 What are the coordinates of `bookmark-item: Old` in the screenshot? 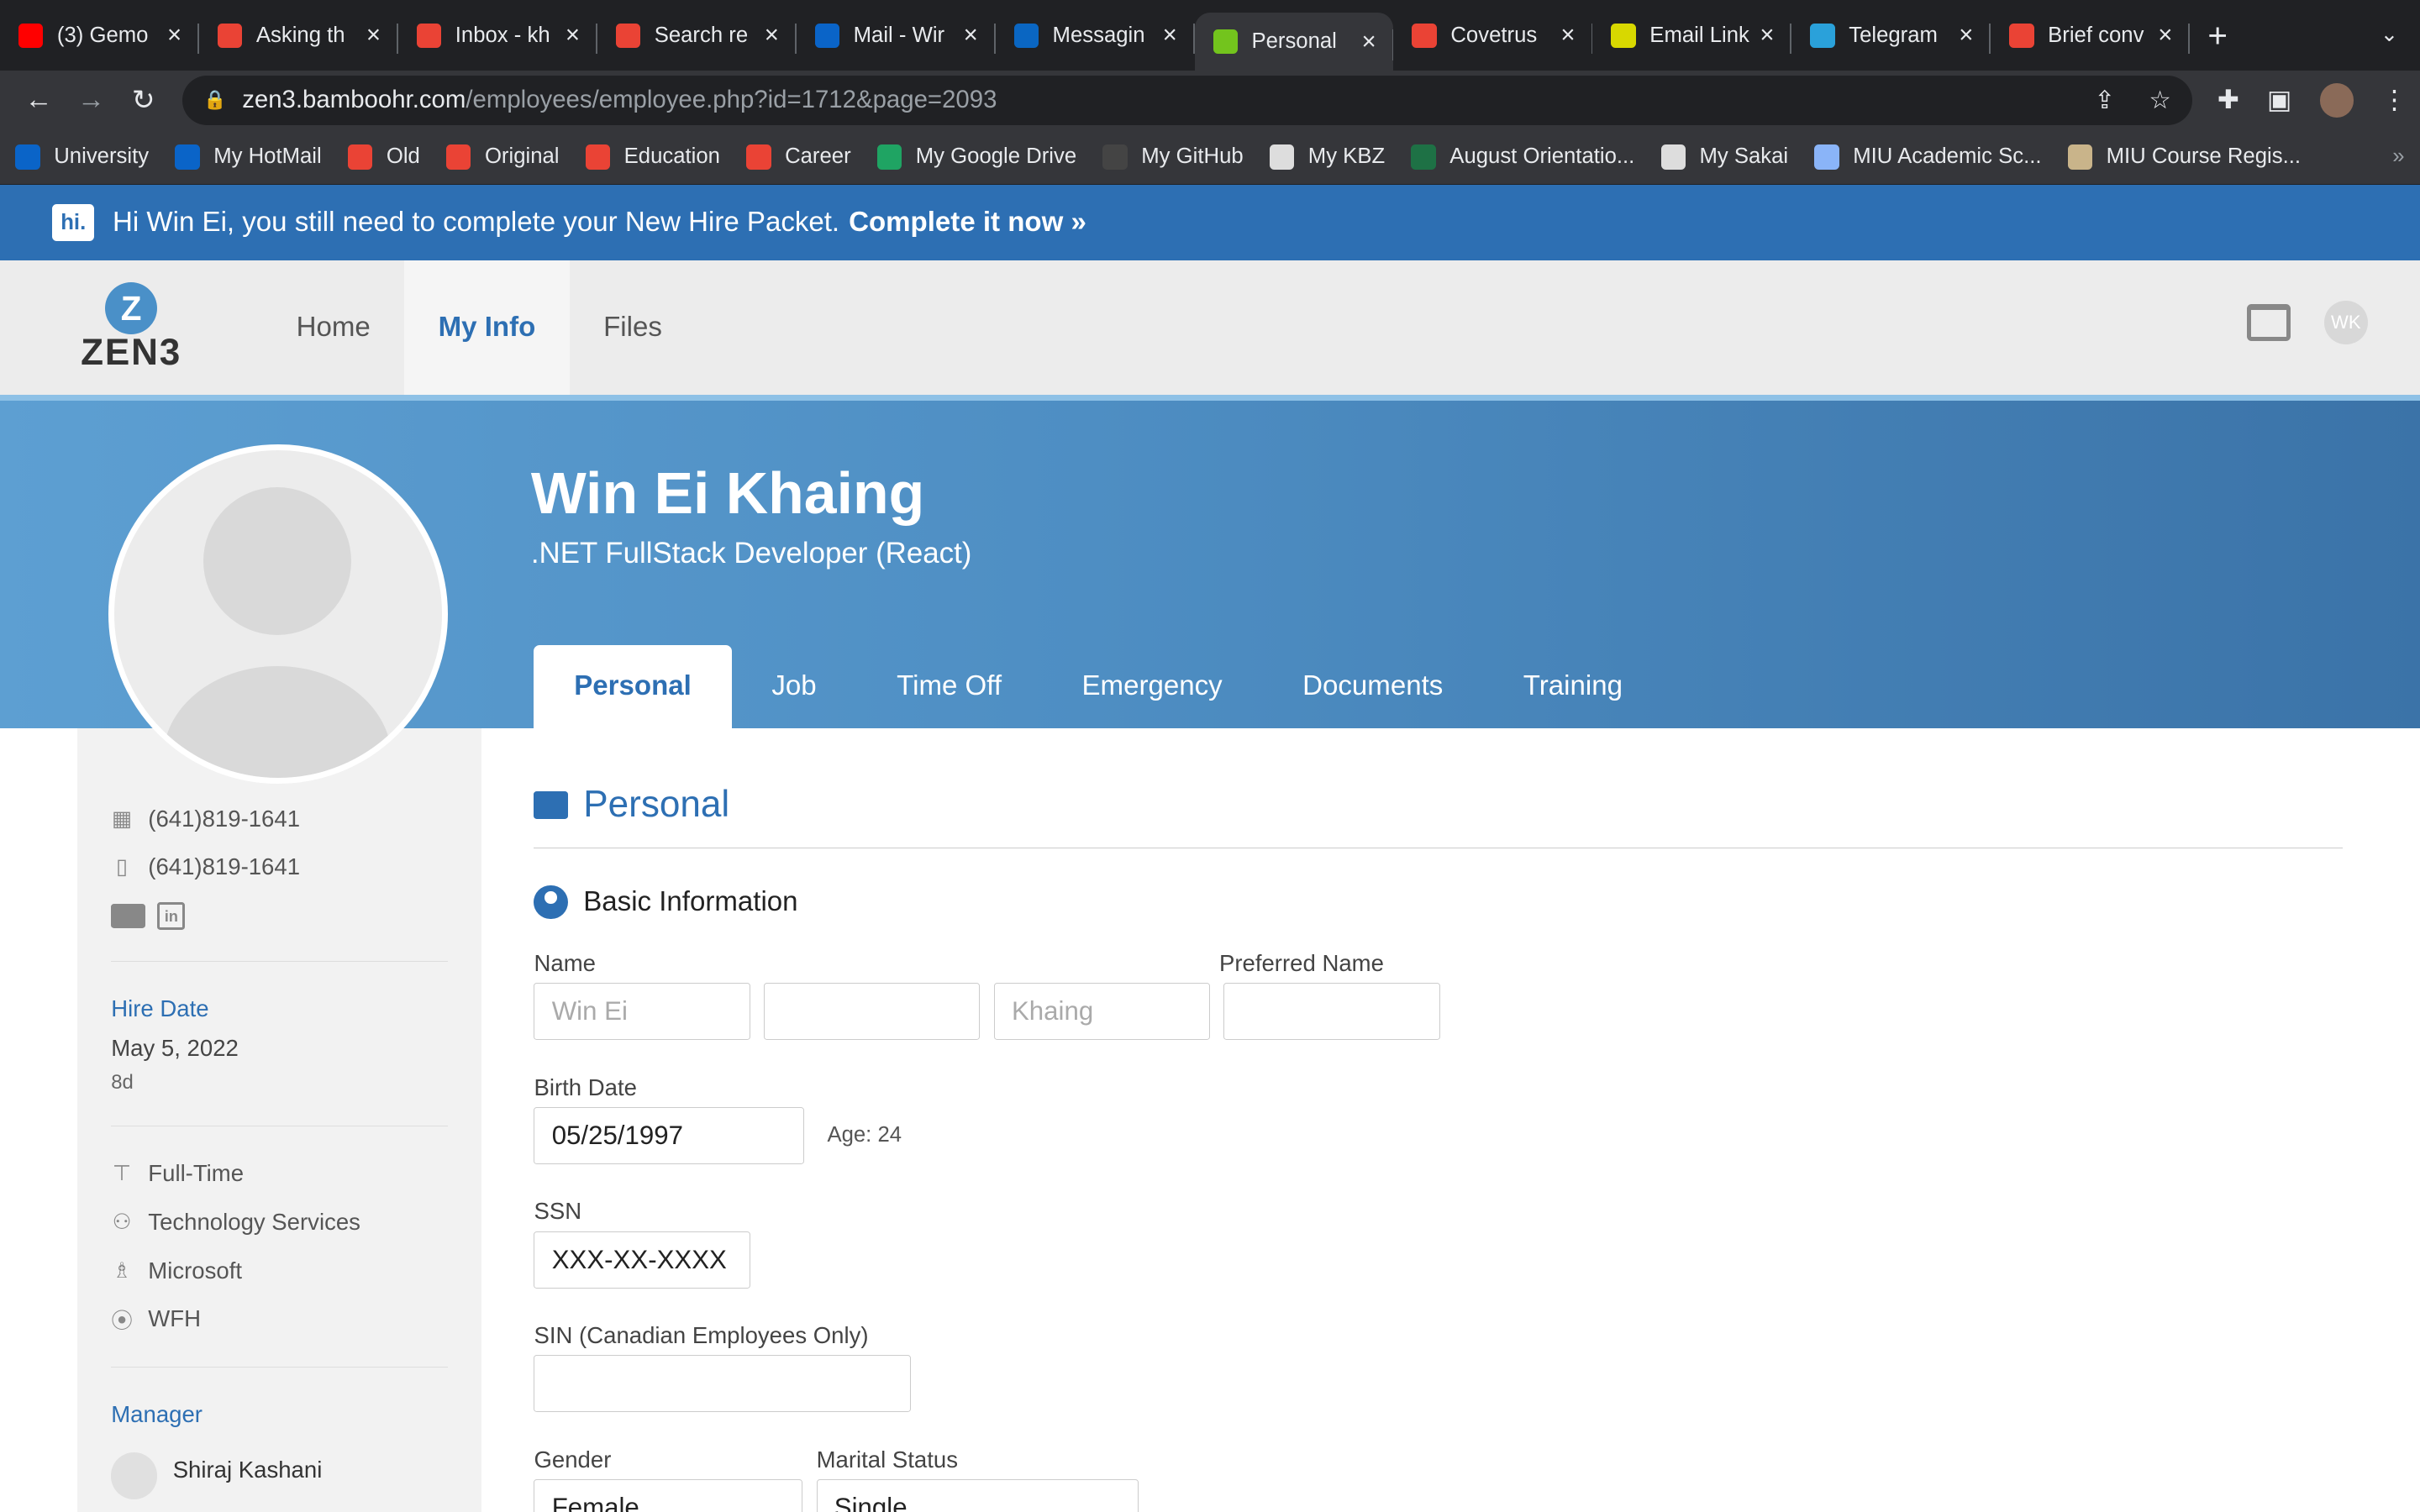 It's located at (383, 157).